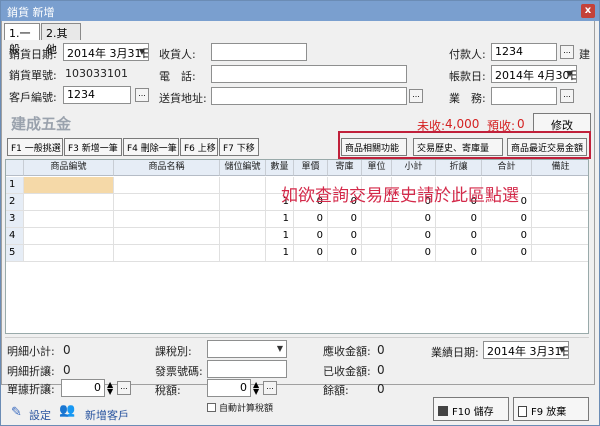  Describe the element at coordinates (524, 52) in the screenshot. I see `payer-field: 1234` at that location.